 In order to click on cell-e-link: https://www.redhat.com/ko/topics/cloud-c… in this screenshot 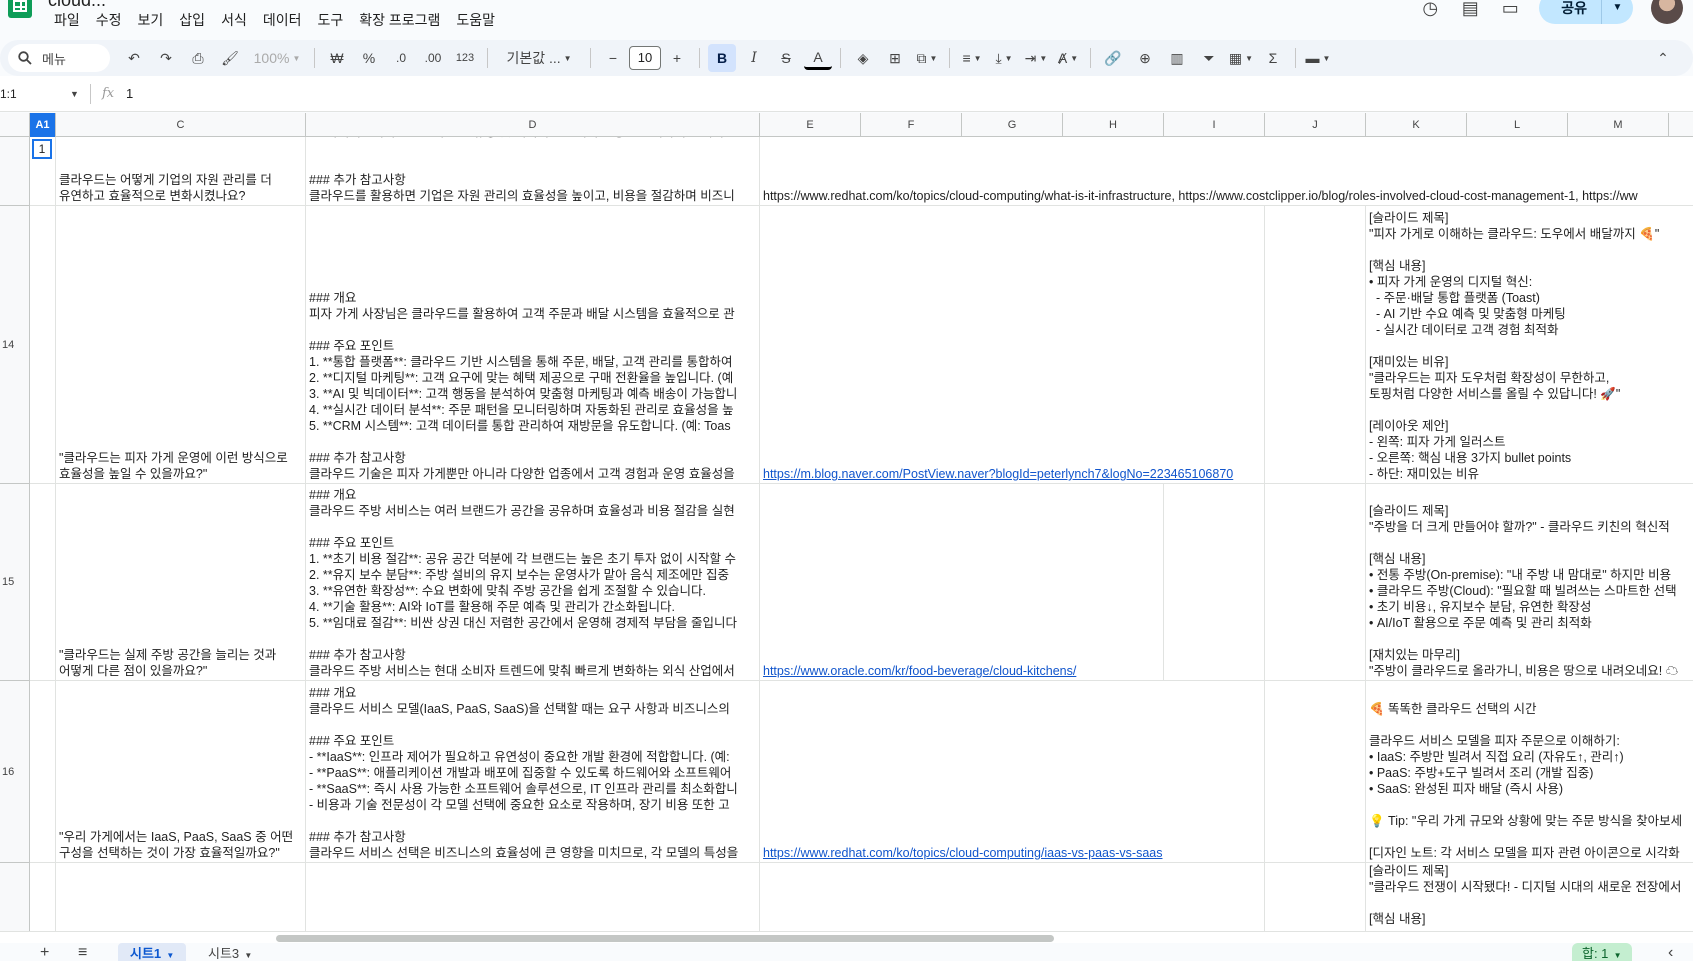, I will do `click(1012, 853)`.